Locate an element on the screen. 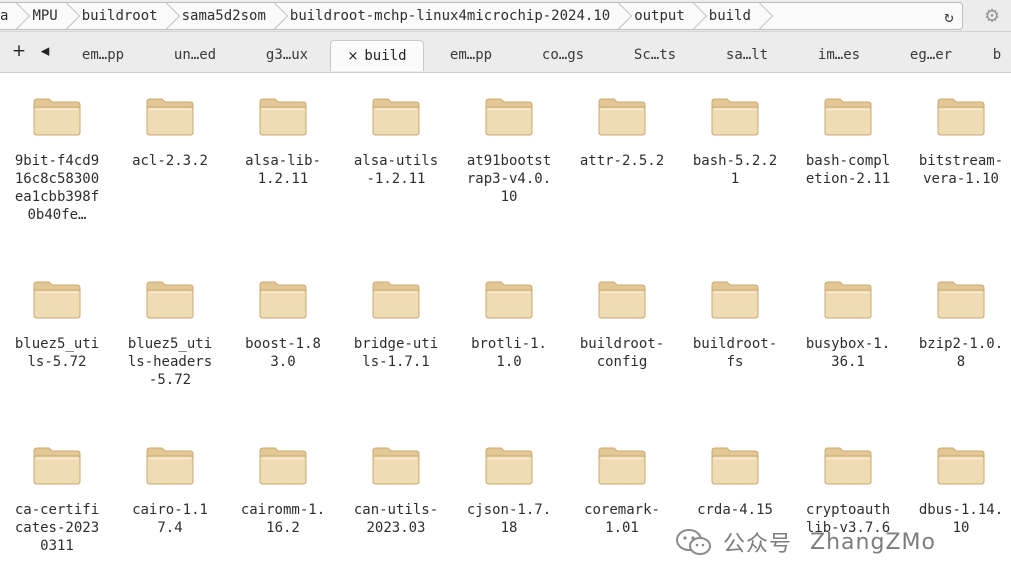 The image size is (1011, 581). breadcrumb-item: output is located at coordinates (661, 16).